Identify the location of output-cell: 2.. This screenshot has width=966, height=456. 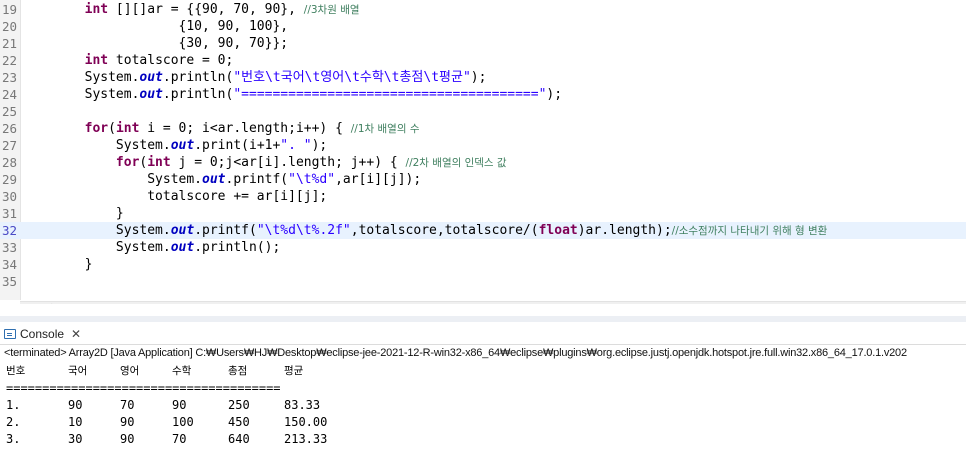
(13, 422).